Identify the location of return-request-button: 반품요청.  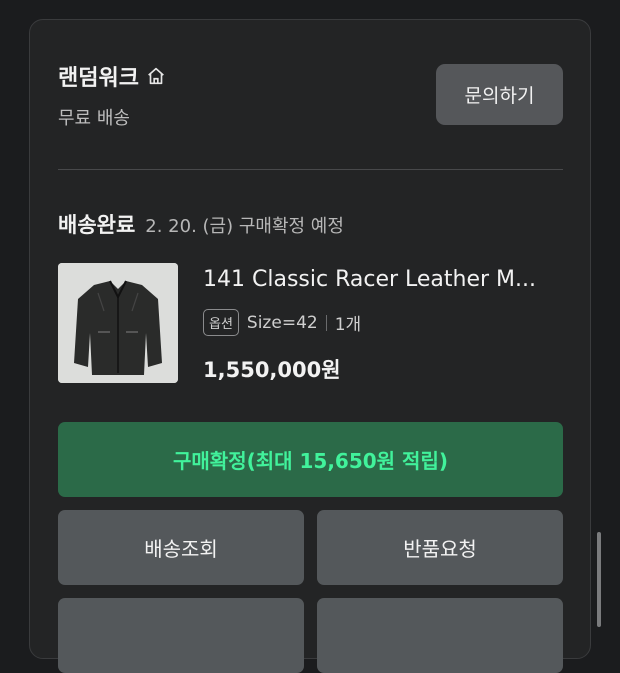
(440, 547).